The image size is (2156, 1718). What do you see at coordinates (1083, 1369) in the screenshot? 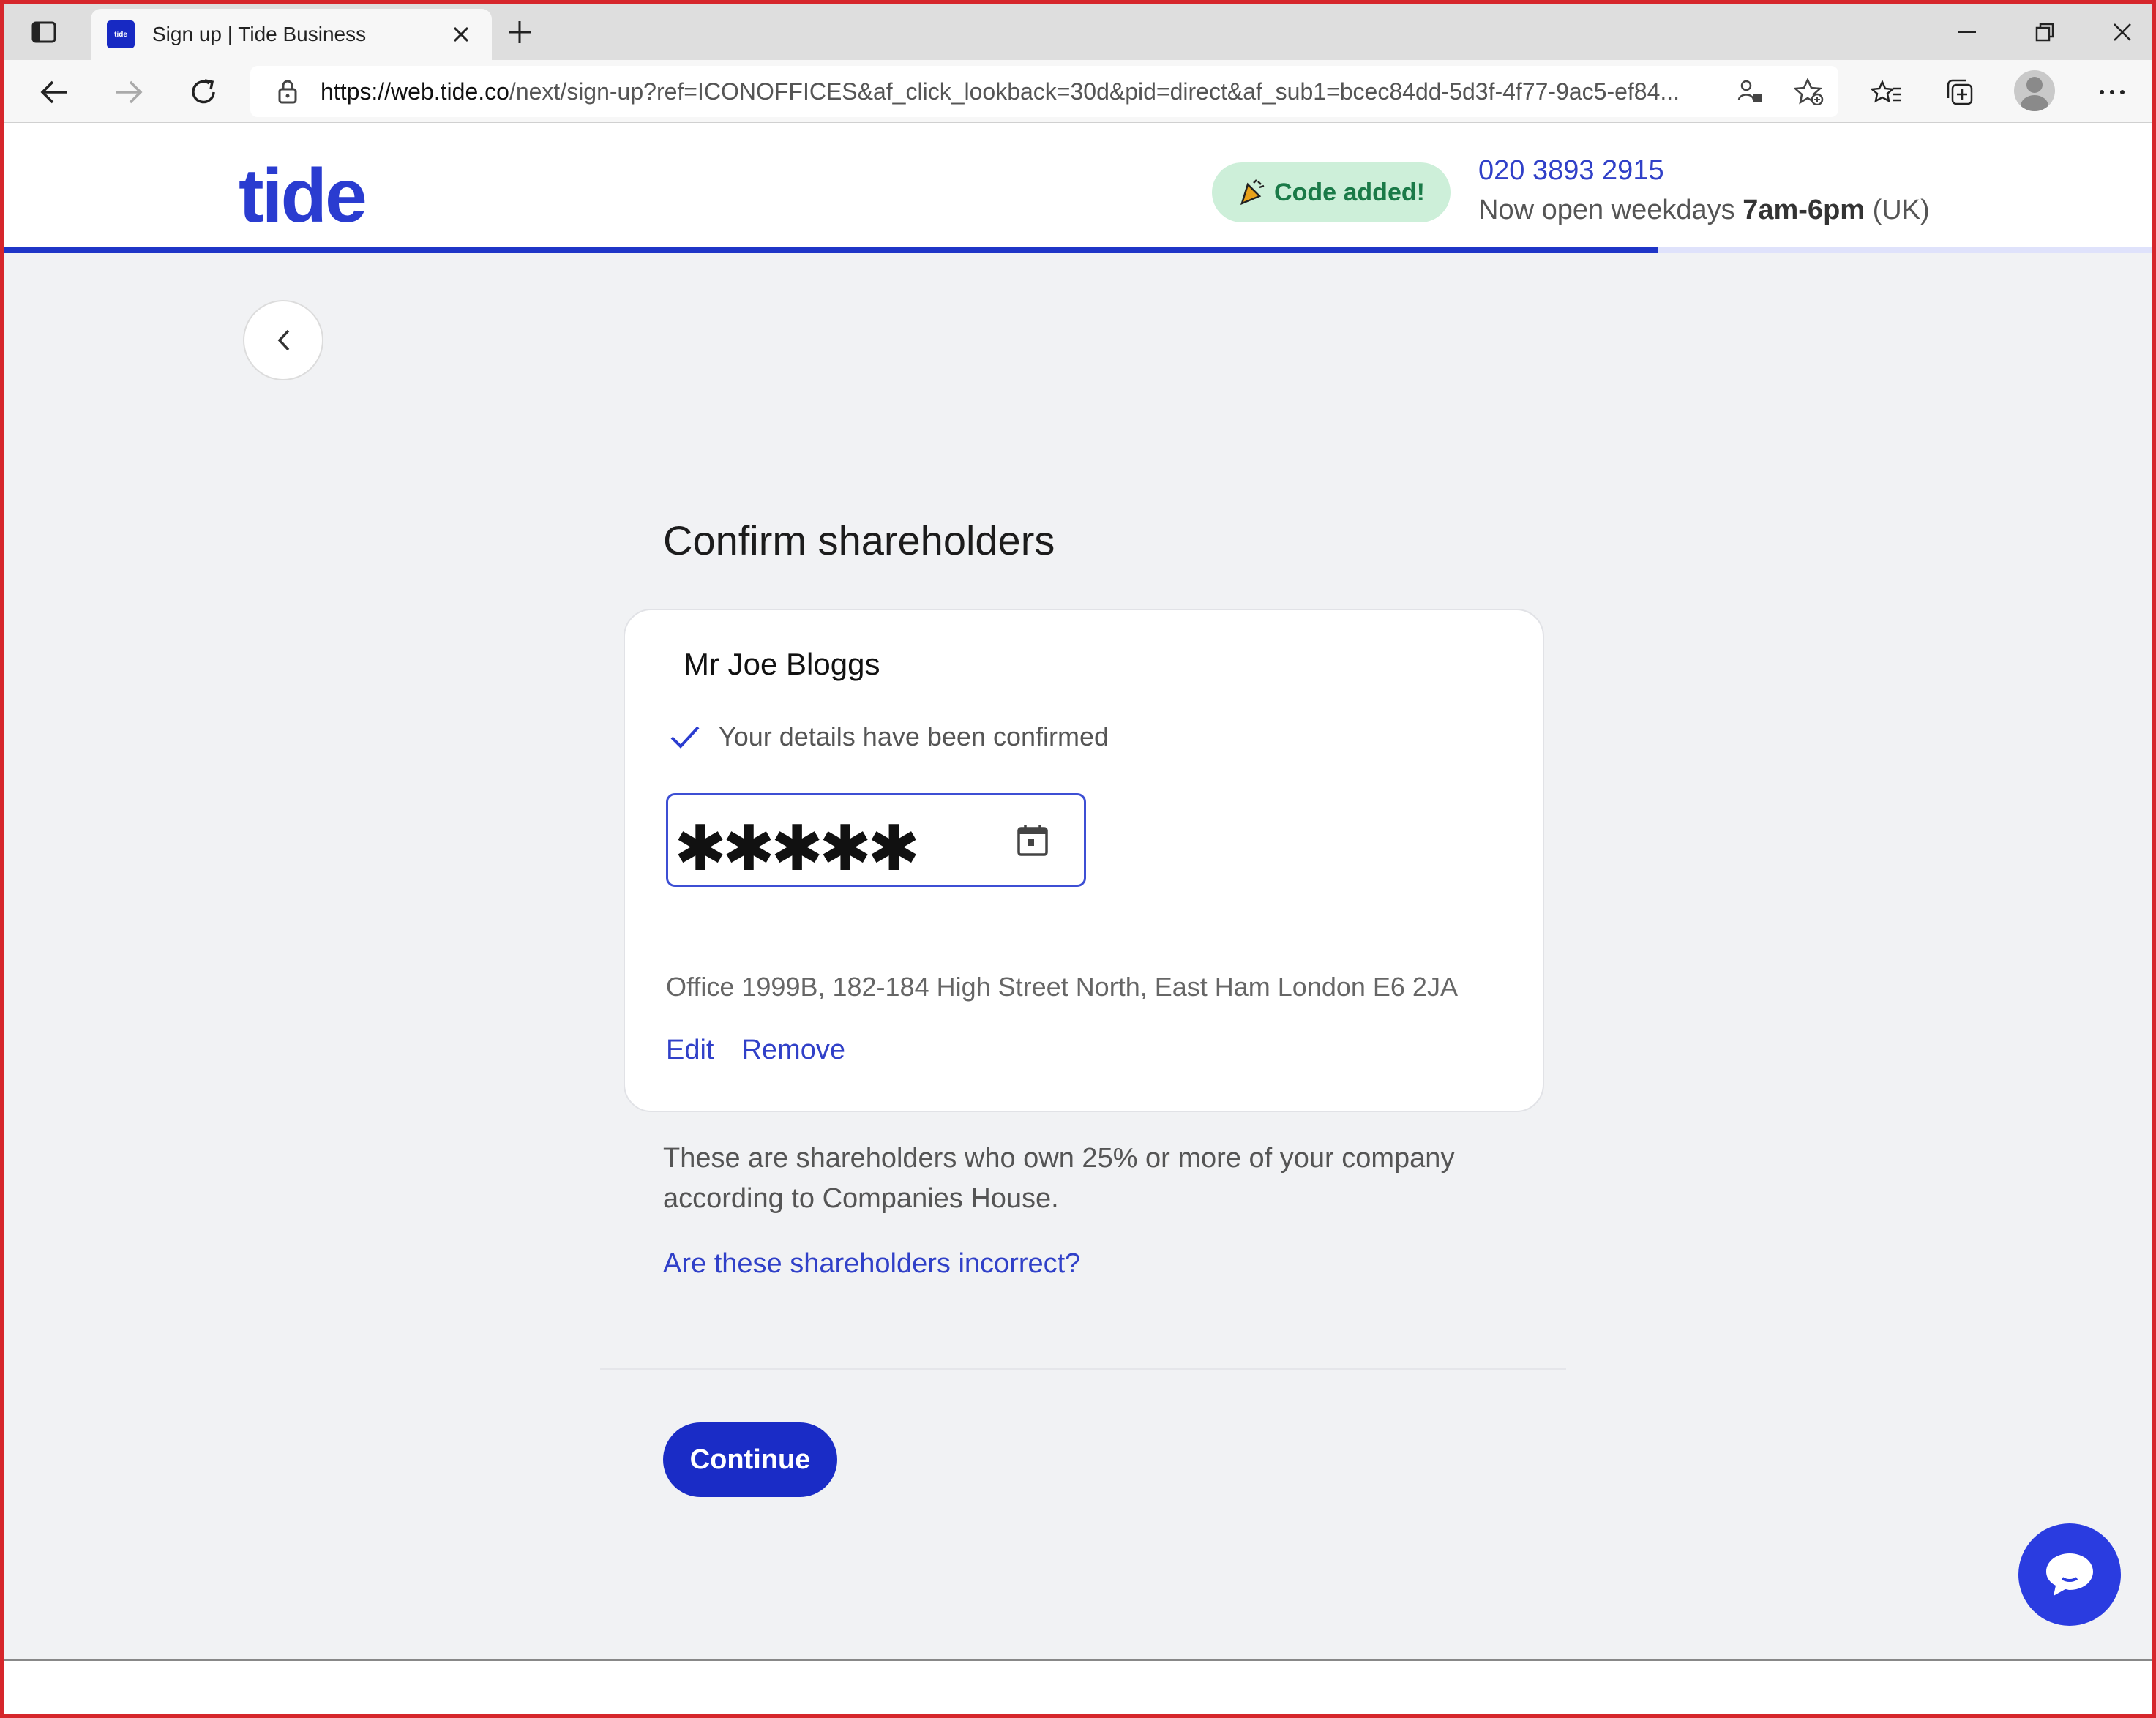
I see `divider` at bounding box center [1083, 1369].